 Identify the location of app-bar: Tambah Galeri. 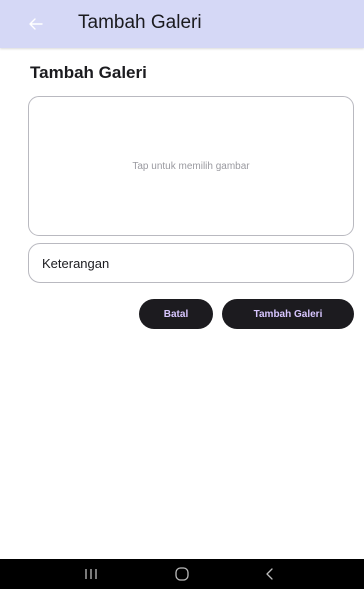
(182, 24).